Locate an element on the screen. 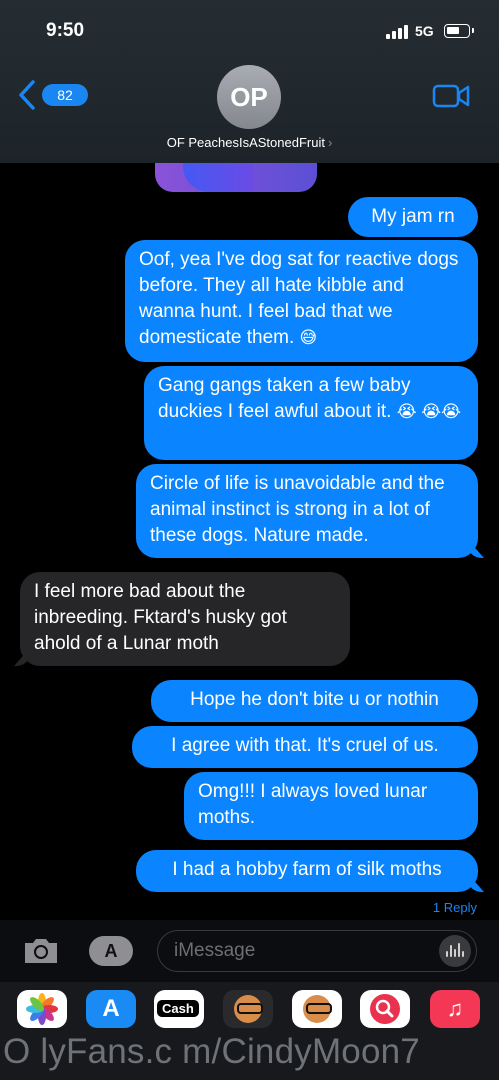  chevron-left-icon is located at coordinates (27, 95).